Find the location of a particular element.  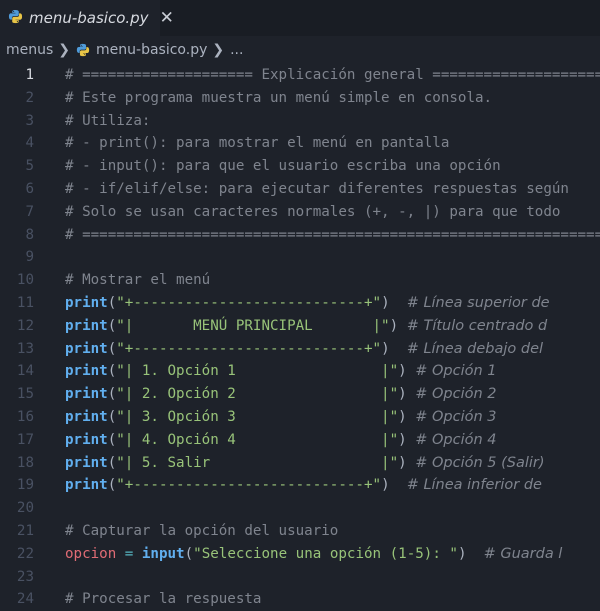

token: # Título centrado d is located at coordinates (477, 325).